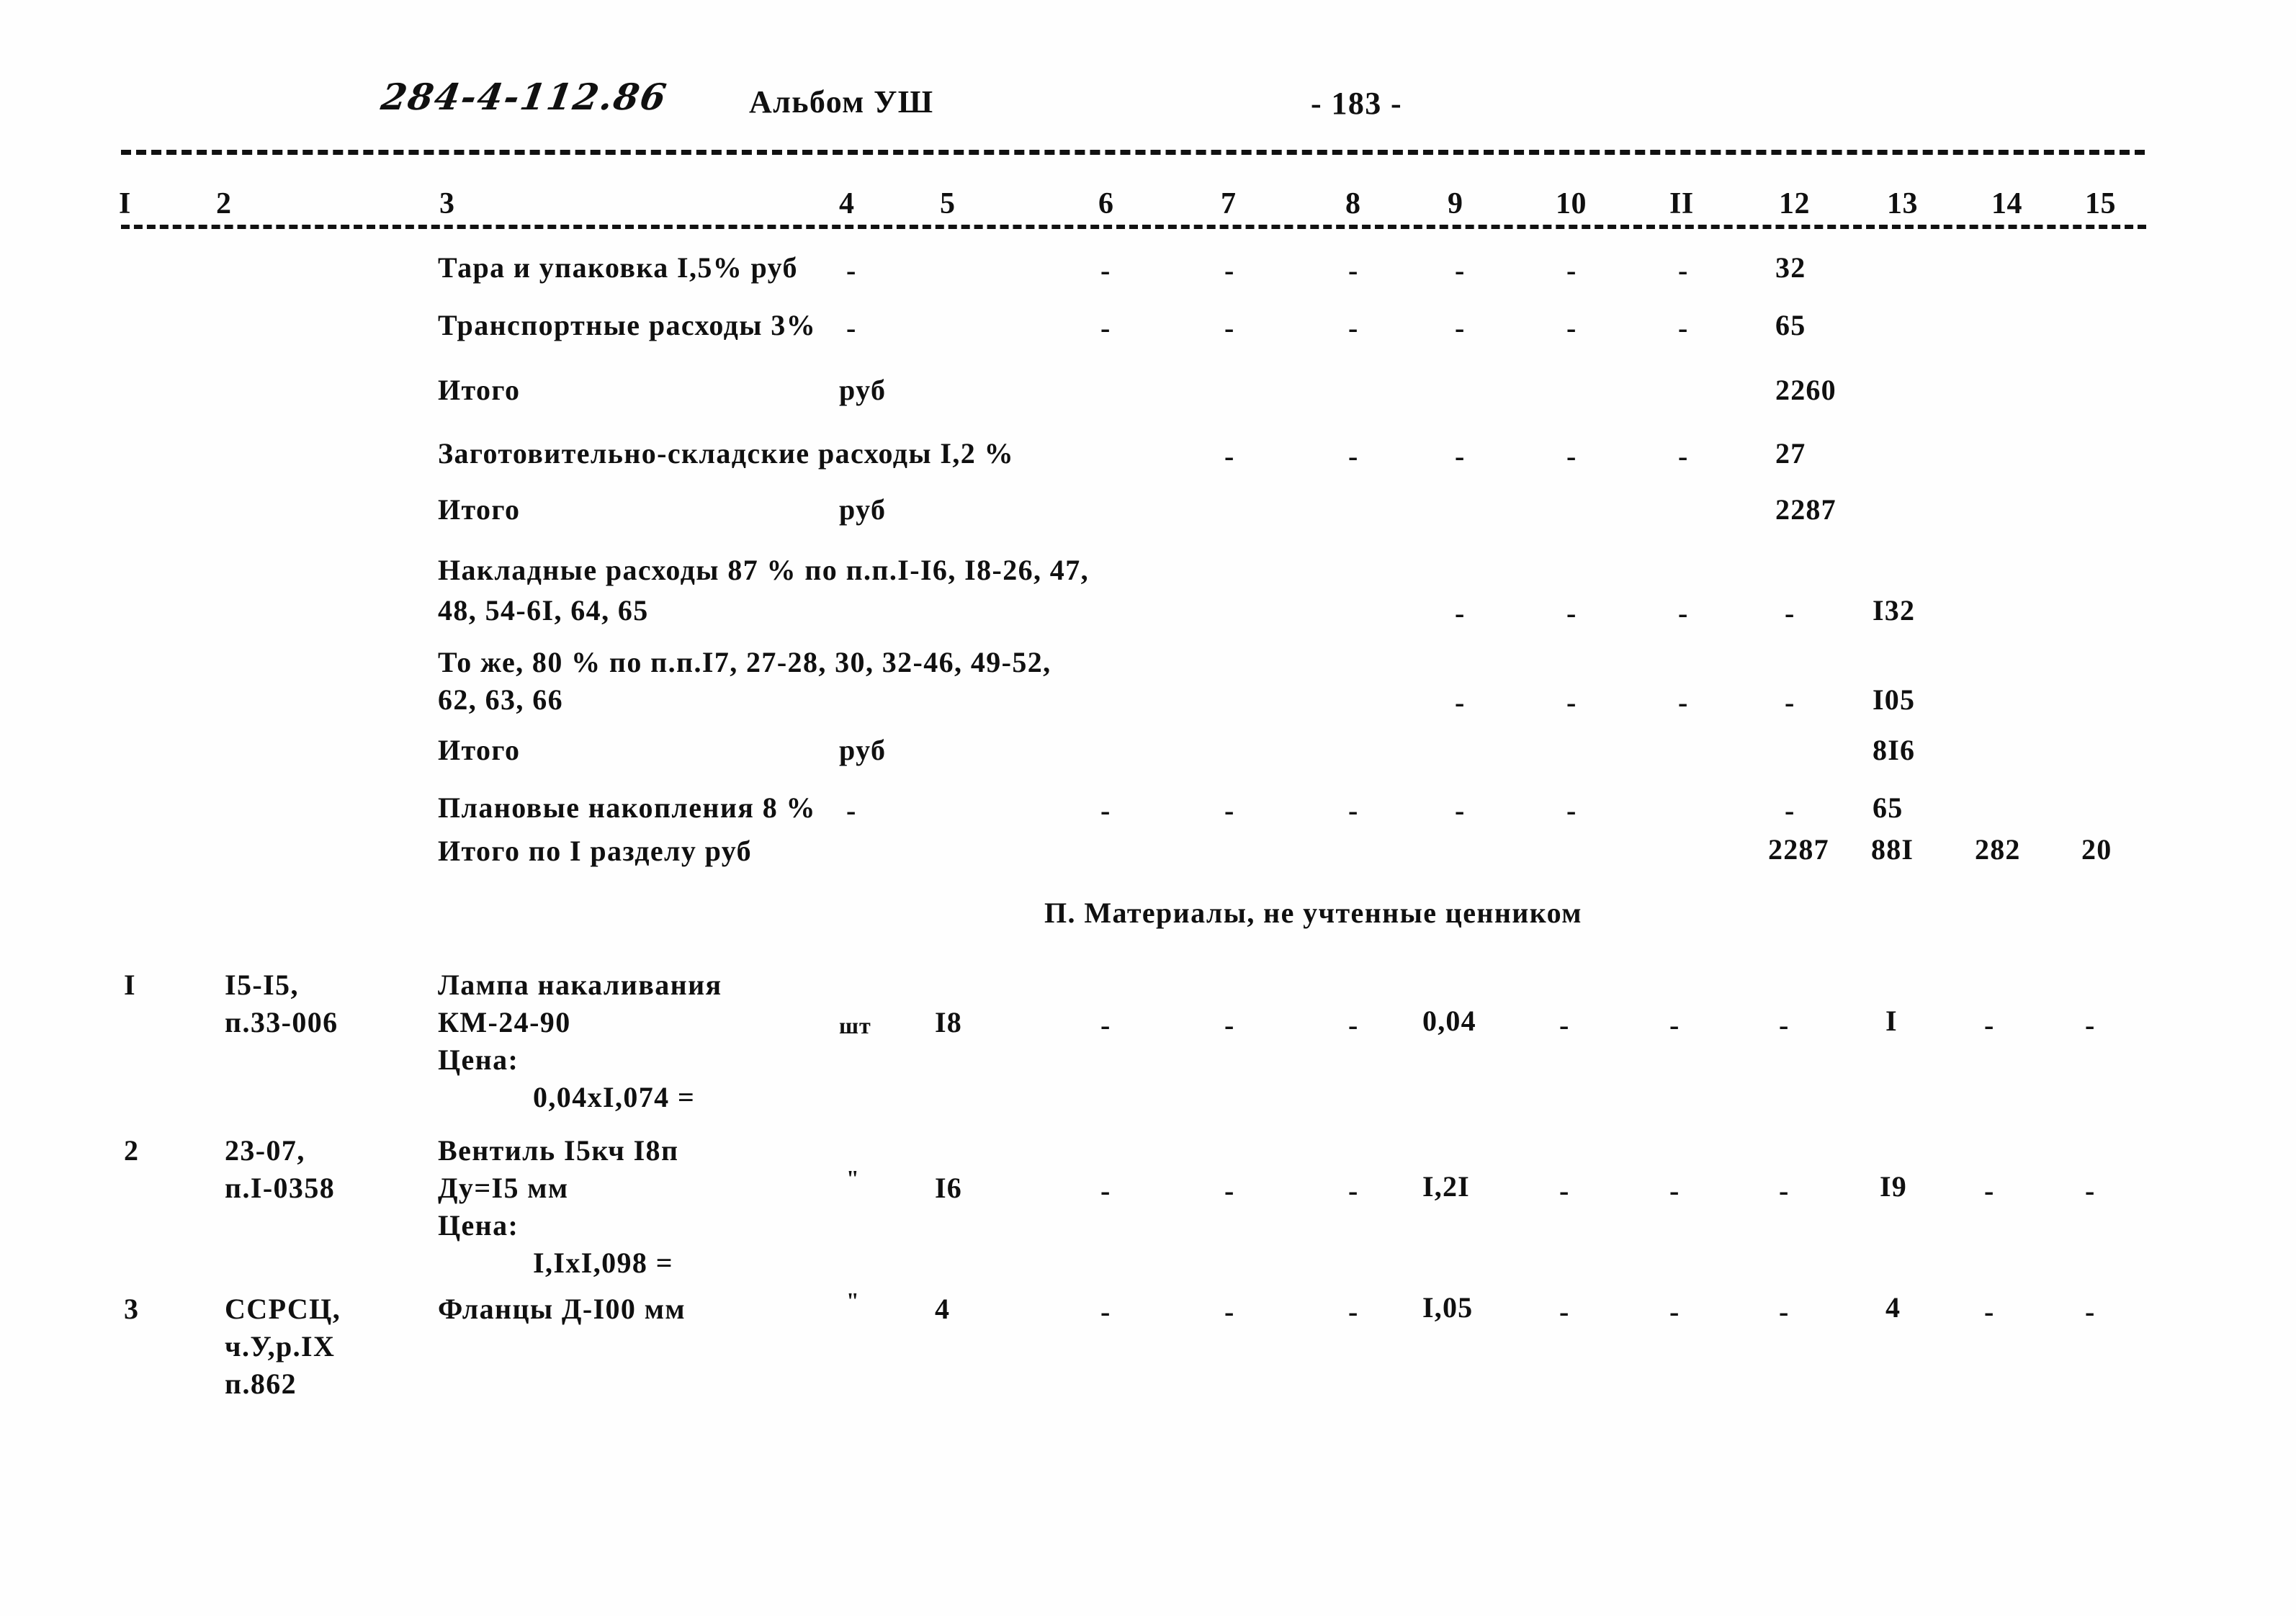 The image size is (2296, 1616). Describe the element at coordinates (2100, 203) in the screenshot. I see `column-header-15: 15` at that location.